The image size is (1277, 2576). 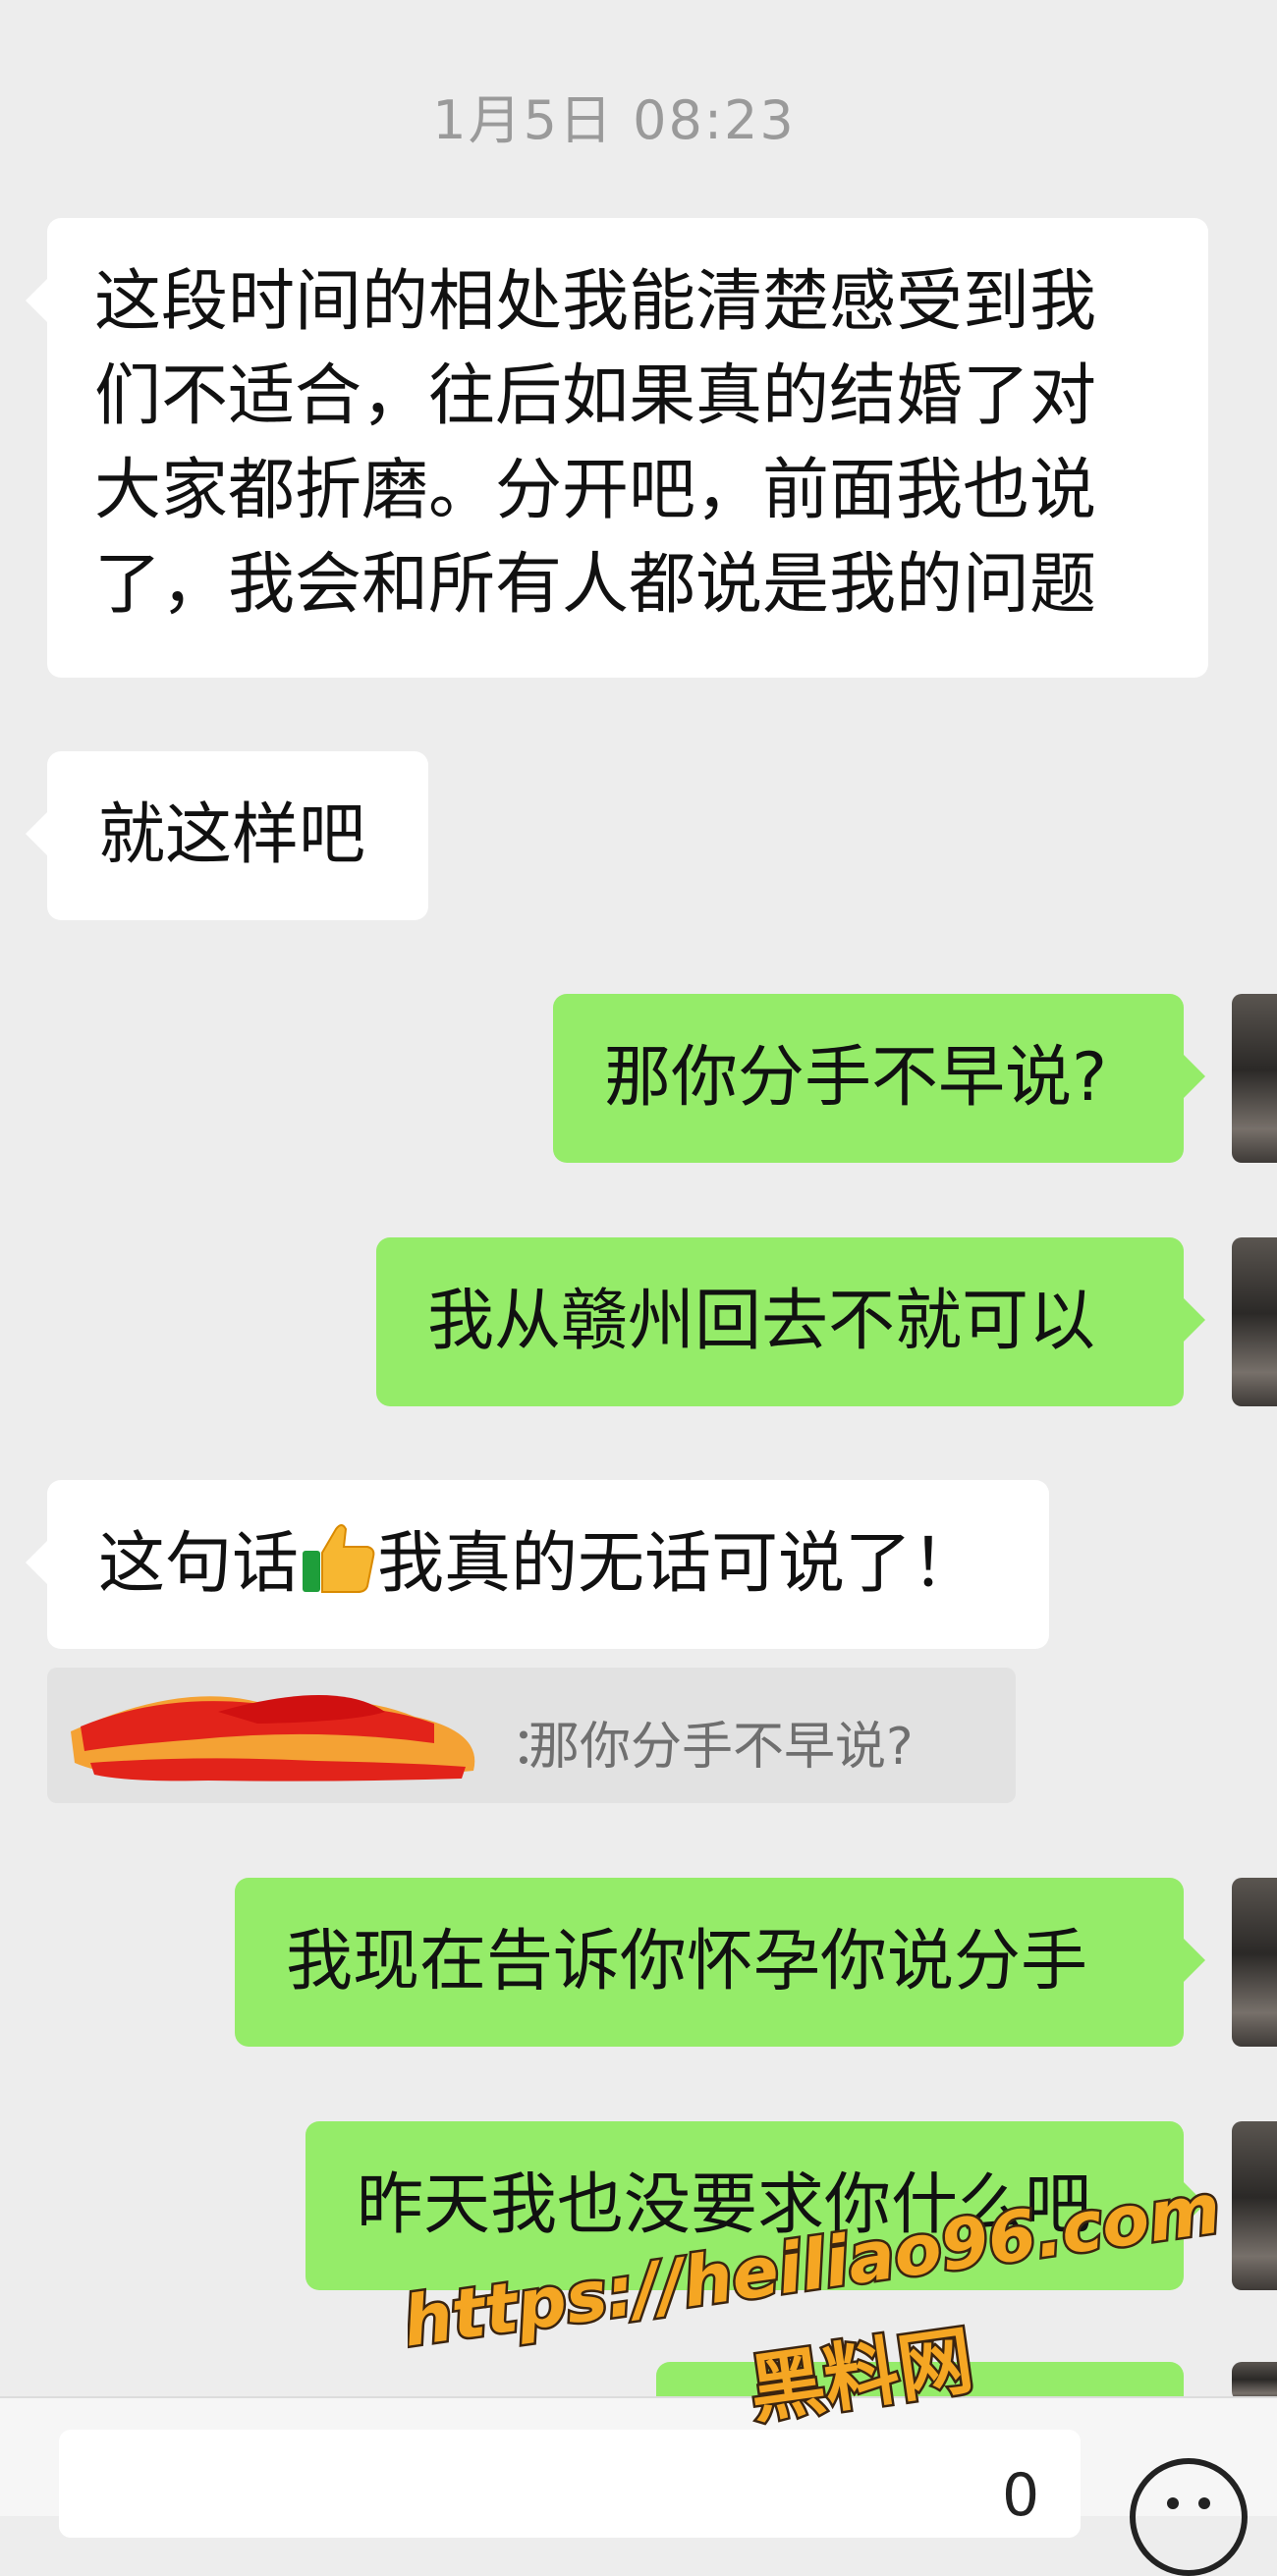 I want to click on incoming-message-bubble: 这句话 我真的无话可说了！, so click(x=537, y=1564).